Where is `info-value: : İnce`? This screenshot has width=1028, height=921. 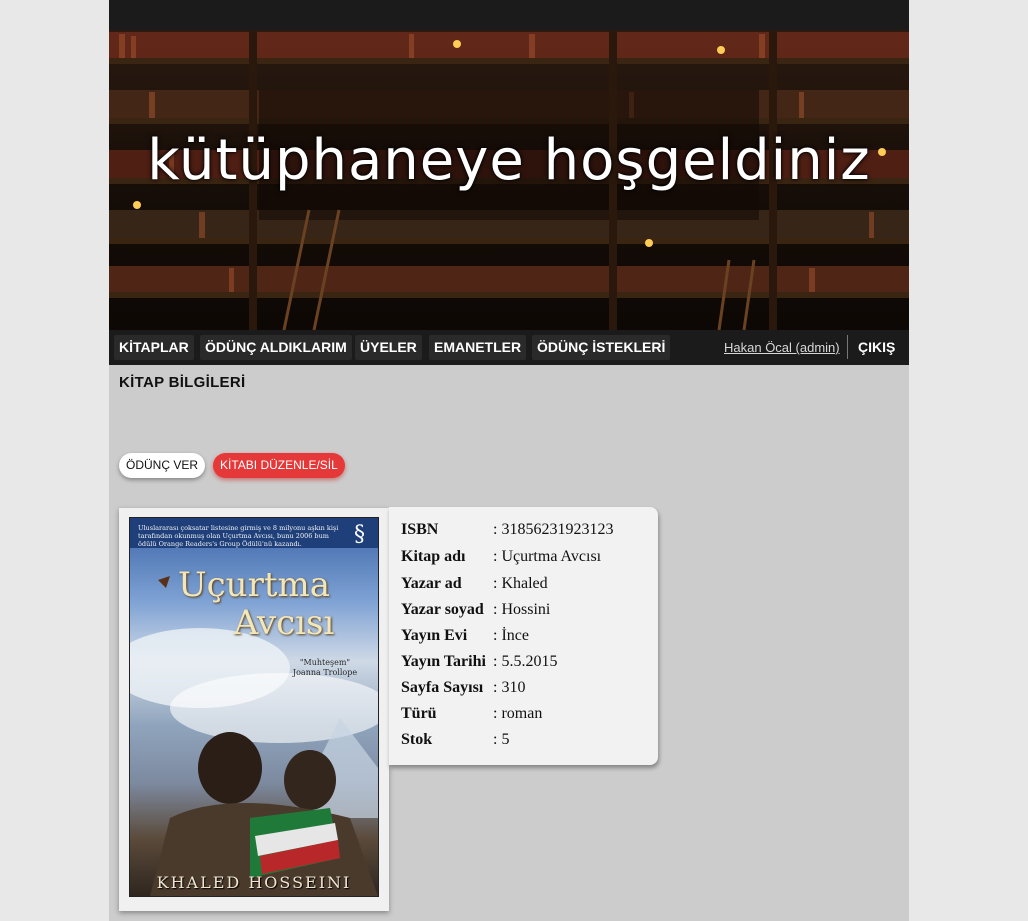 info-value: : İnce is located at coordinates (511, 635).